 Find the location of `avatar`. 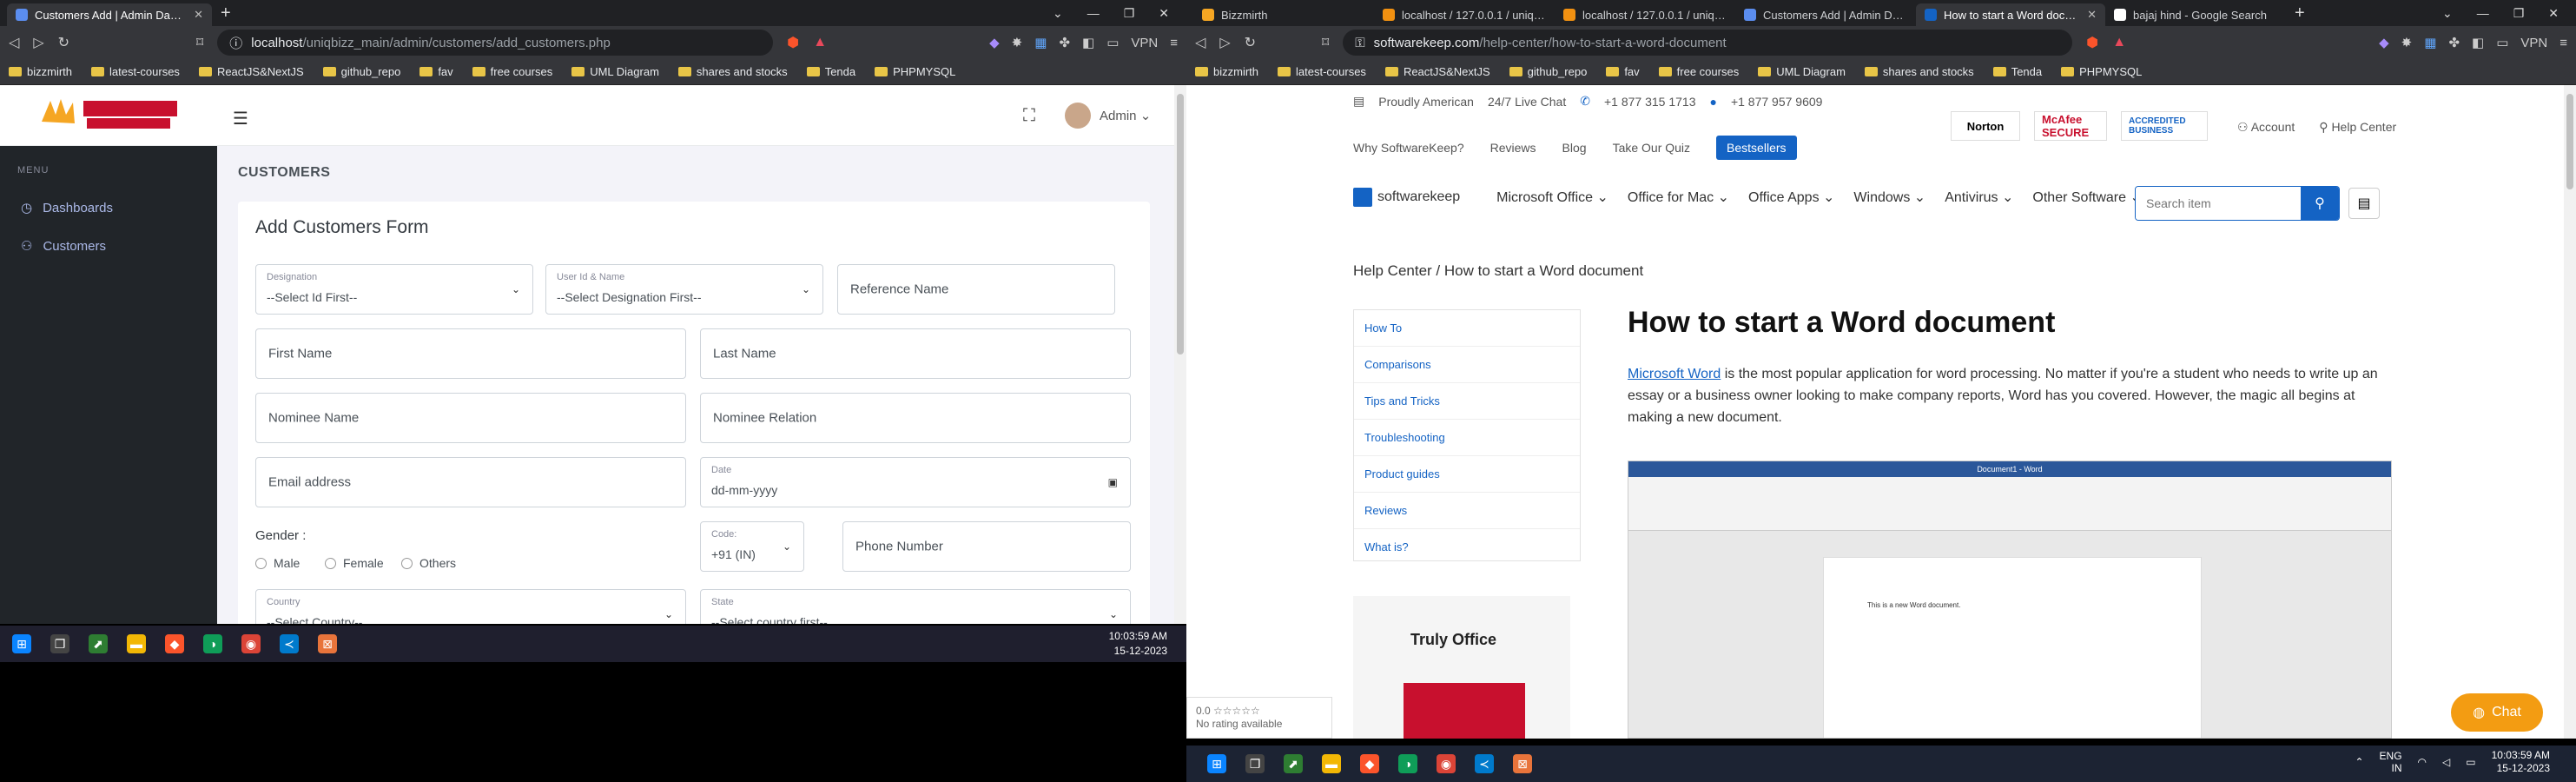

avatar is located at coordinates (1078, 116).